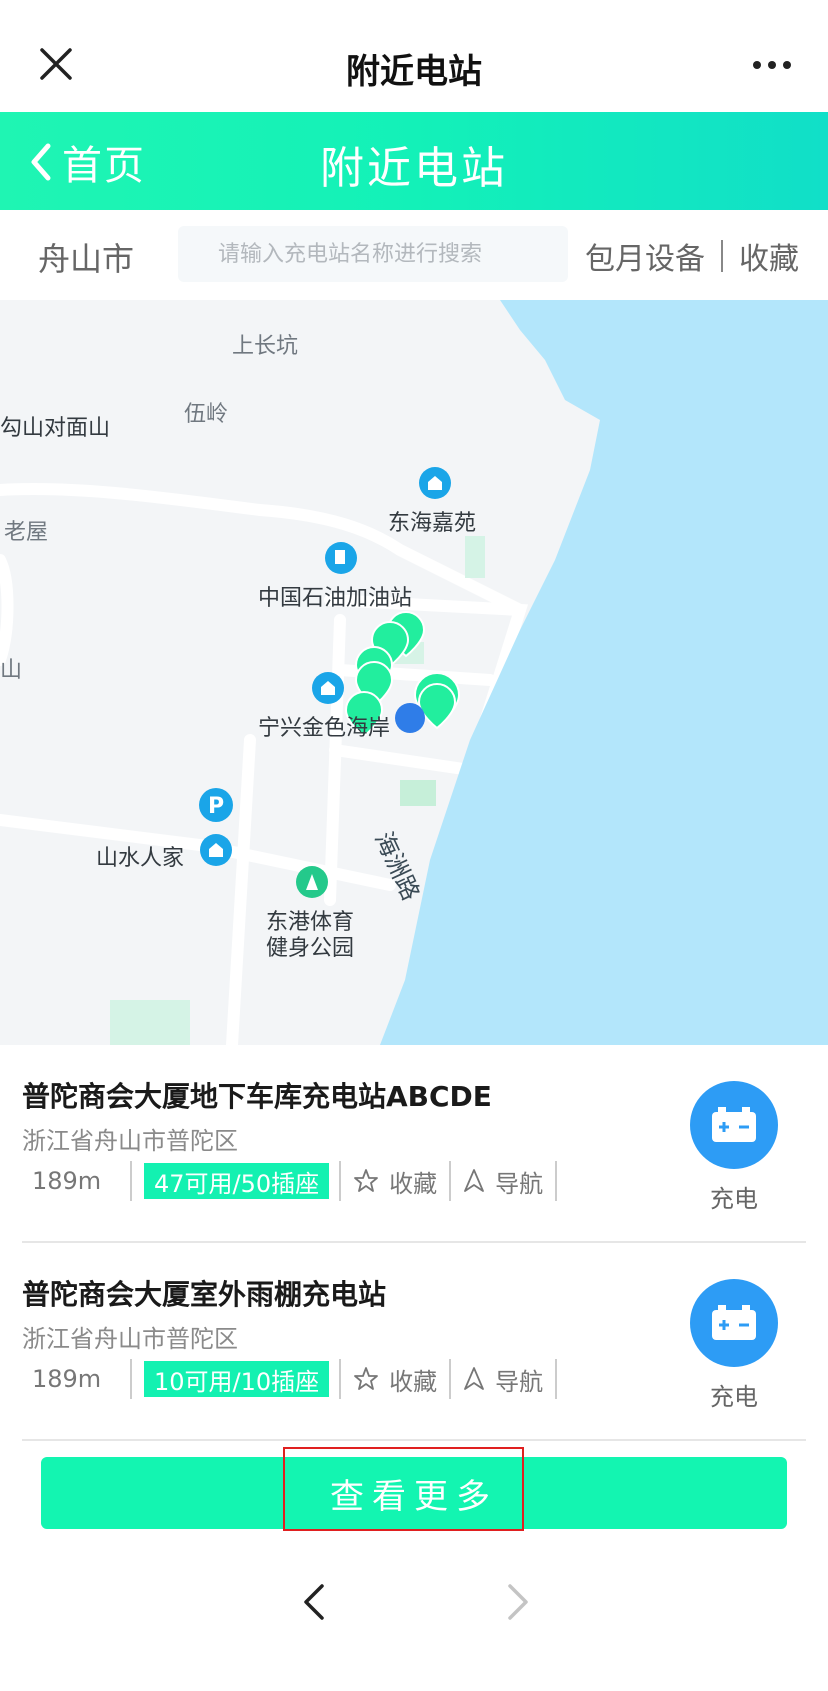  I want to click on search-row: 舟山市 包月设备 收藏, so click(414, 255).